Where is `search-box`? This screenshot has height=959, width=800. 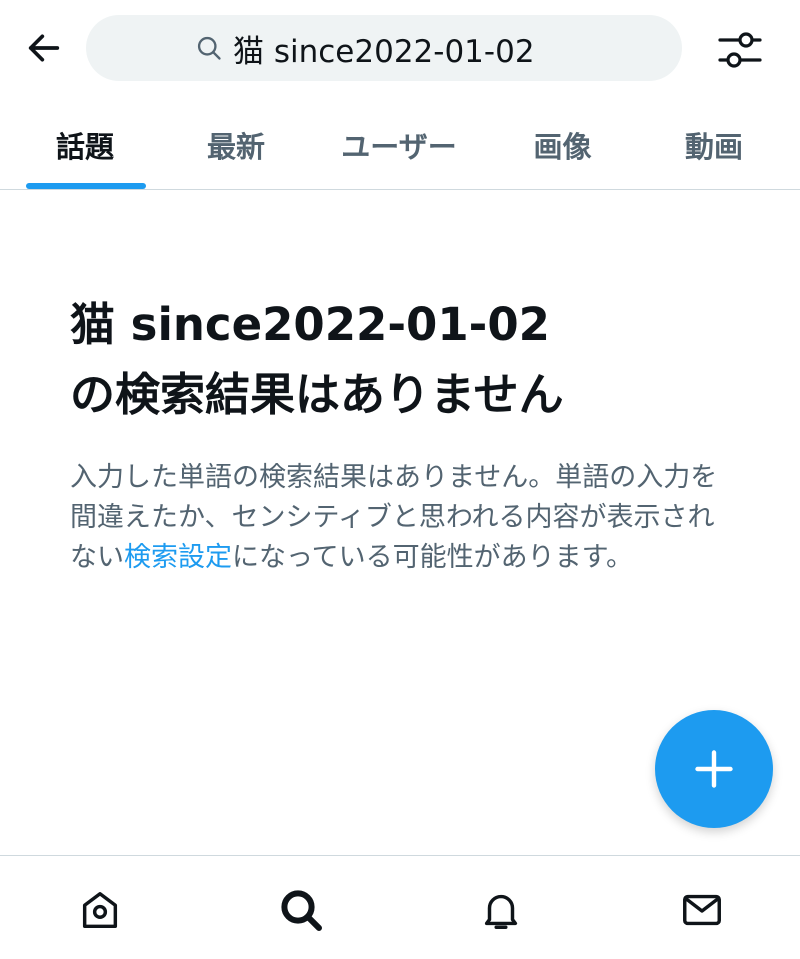 search-box is located at coordinates (384, 48).